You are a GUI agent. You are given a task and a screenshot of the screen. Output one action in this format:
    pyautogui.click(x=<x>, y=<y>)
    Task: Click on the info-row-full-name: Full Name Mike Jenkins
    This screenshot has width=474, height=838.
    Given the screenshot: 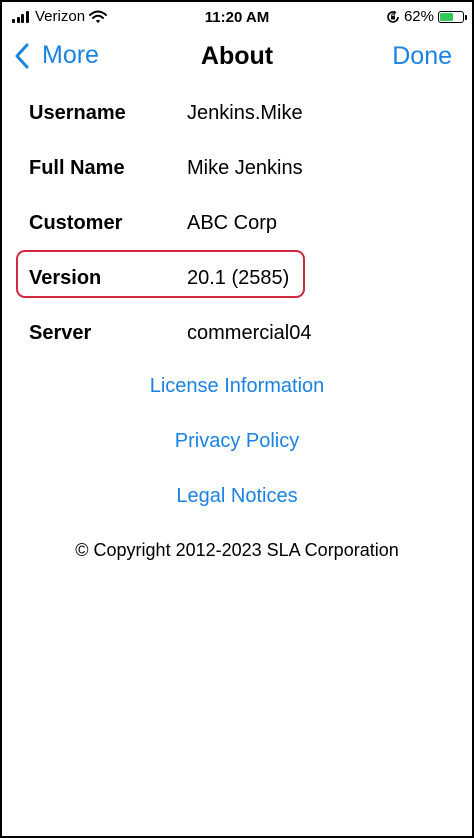 What is the action you would take?
    pyautogui.click(x=237, y=170)
    